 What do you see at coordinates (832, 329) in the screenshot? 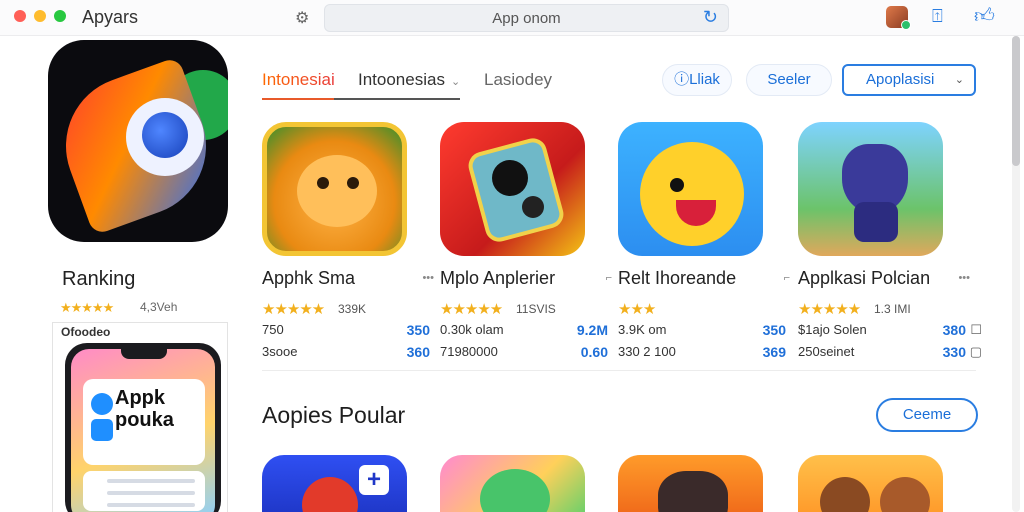
I see `stat-label: $1ajo Solen` at bounding box center [832, 329].